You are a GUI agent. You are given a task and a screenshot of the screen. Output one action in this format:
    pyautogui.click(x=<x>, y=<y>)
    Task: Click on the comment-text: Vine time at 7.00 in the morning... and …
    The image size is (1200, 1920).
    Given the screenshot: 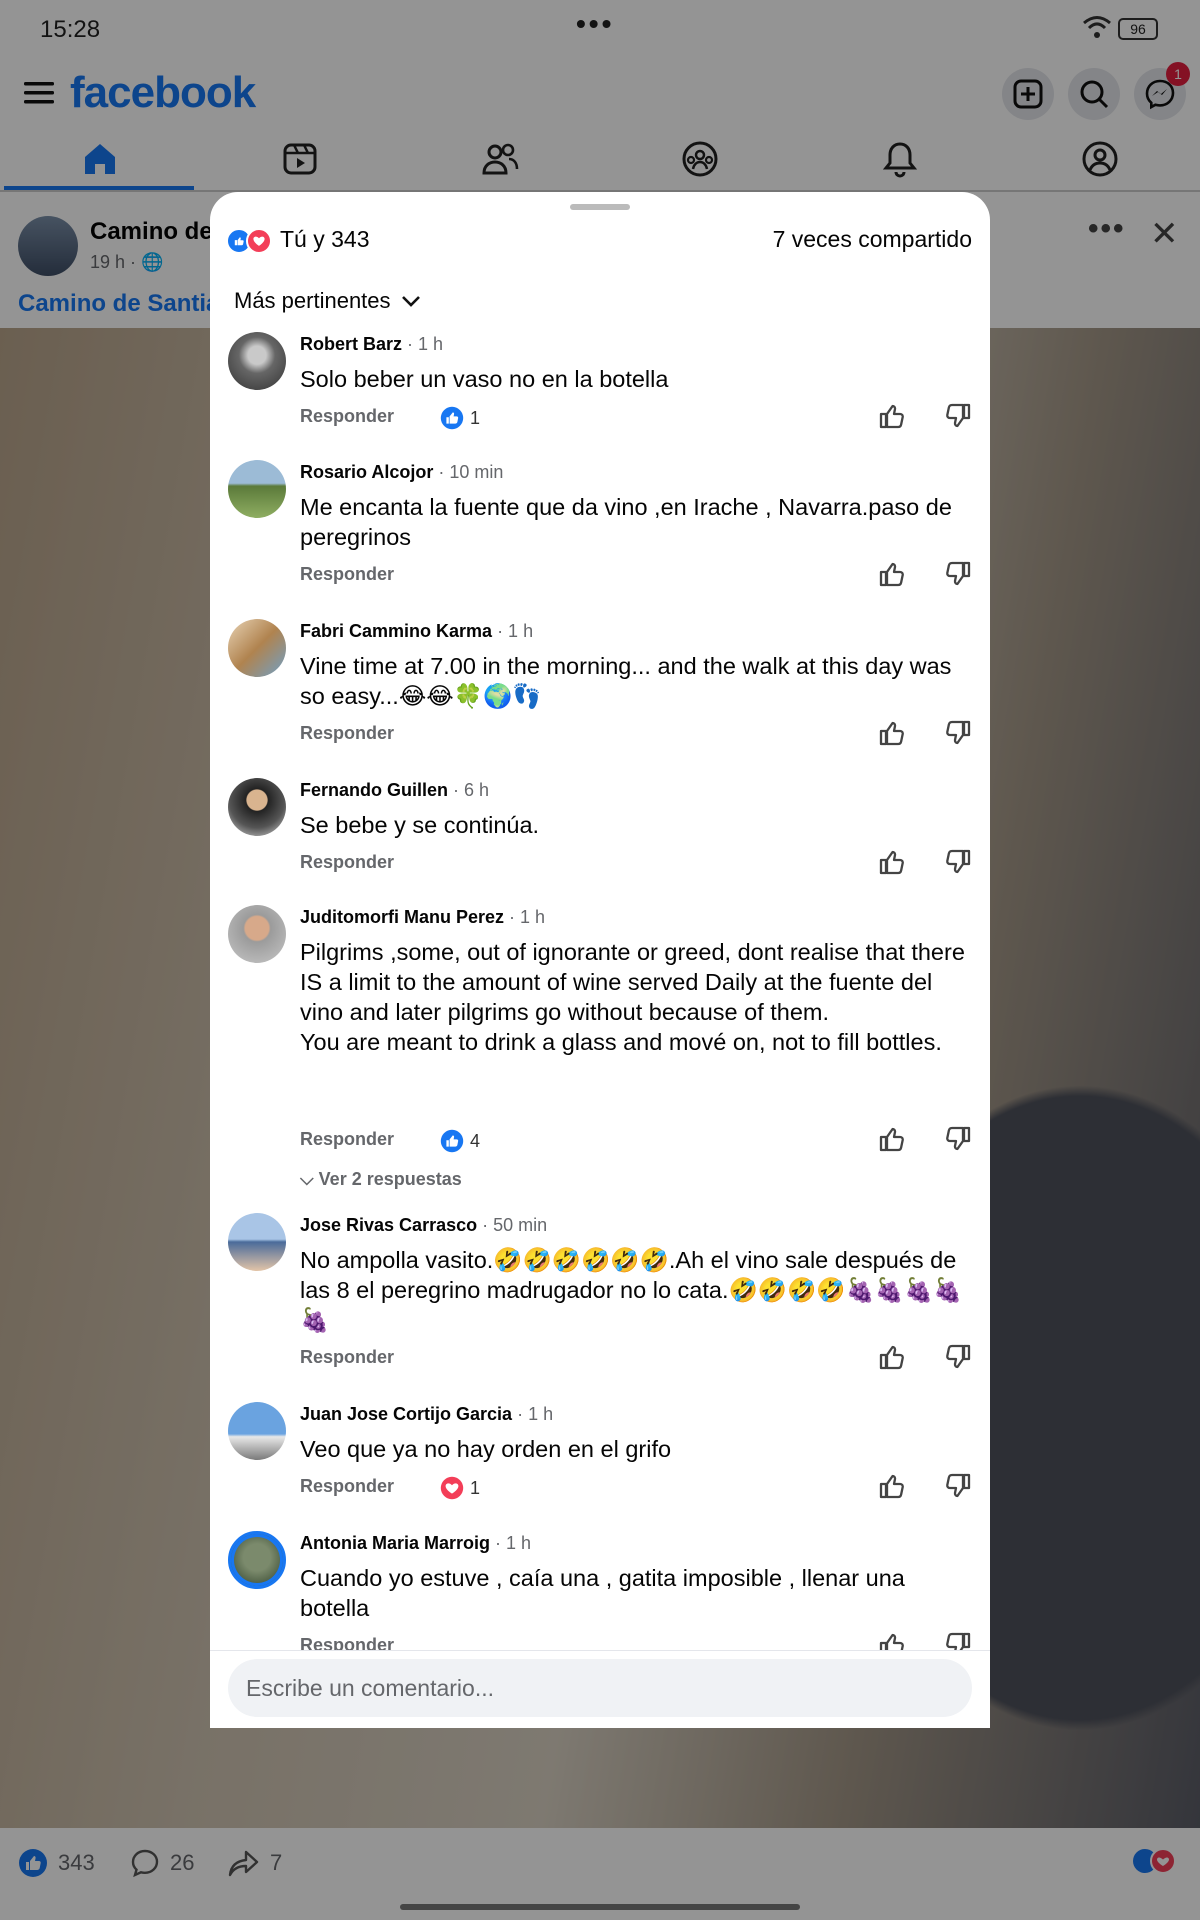 What is the action you would take?
    pyautogui.click(x=626, y=681)
    